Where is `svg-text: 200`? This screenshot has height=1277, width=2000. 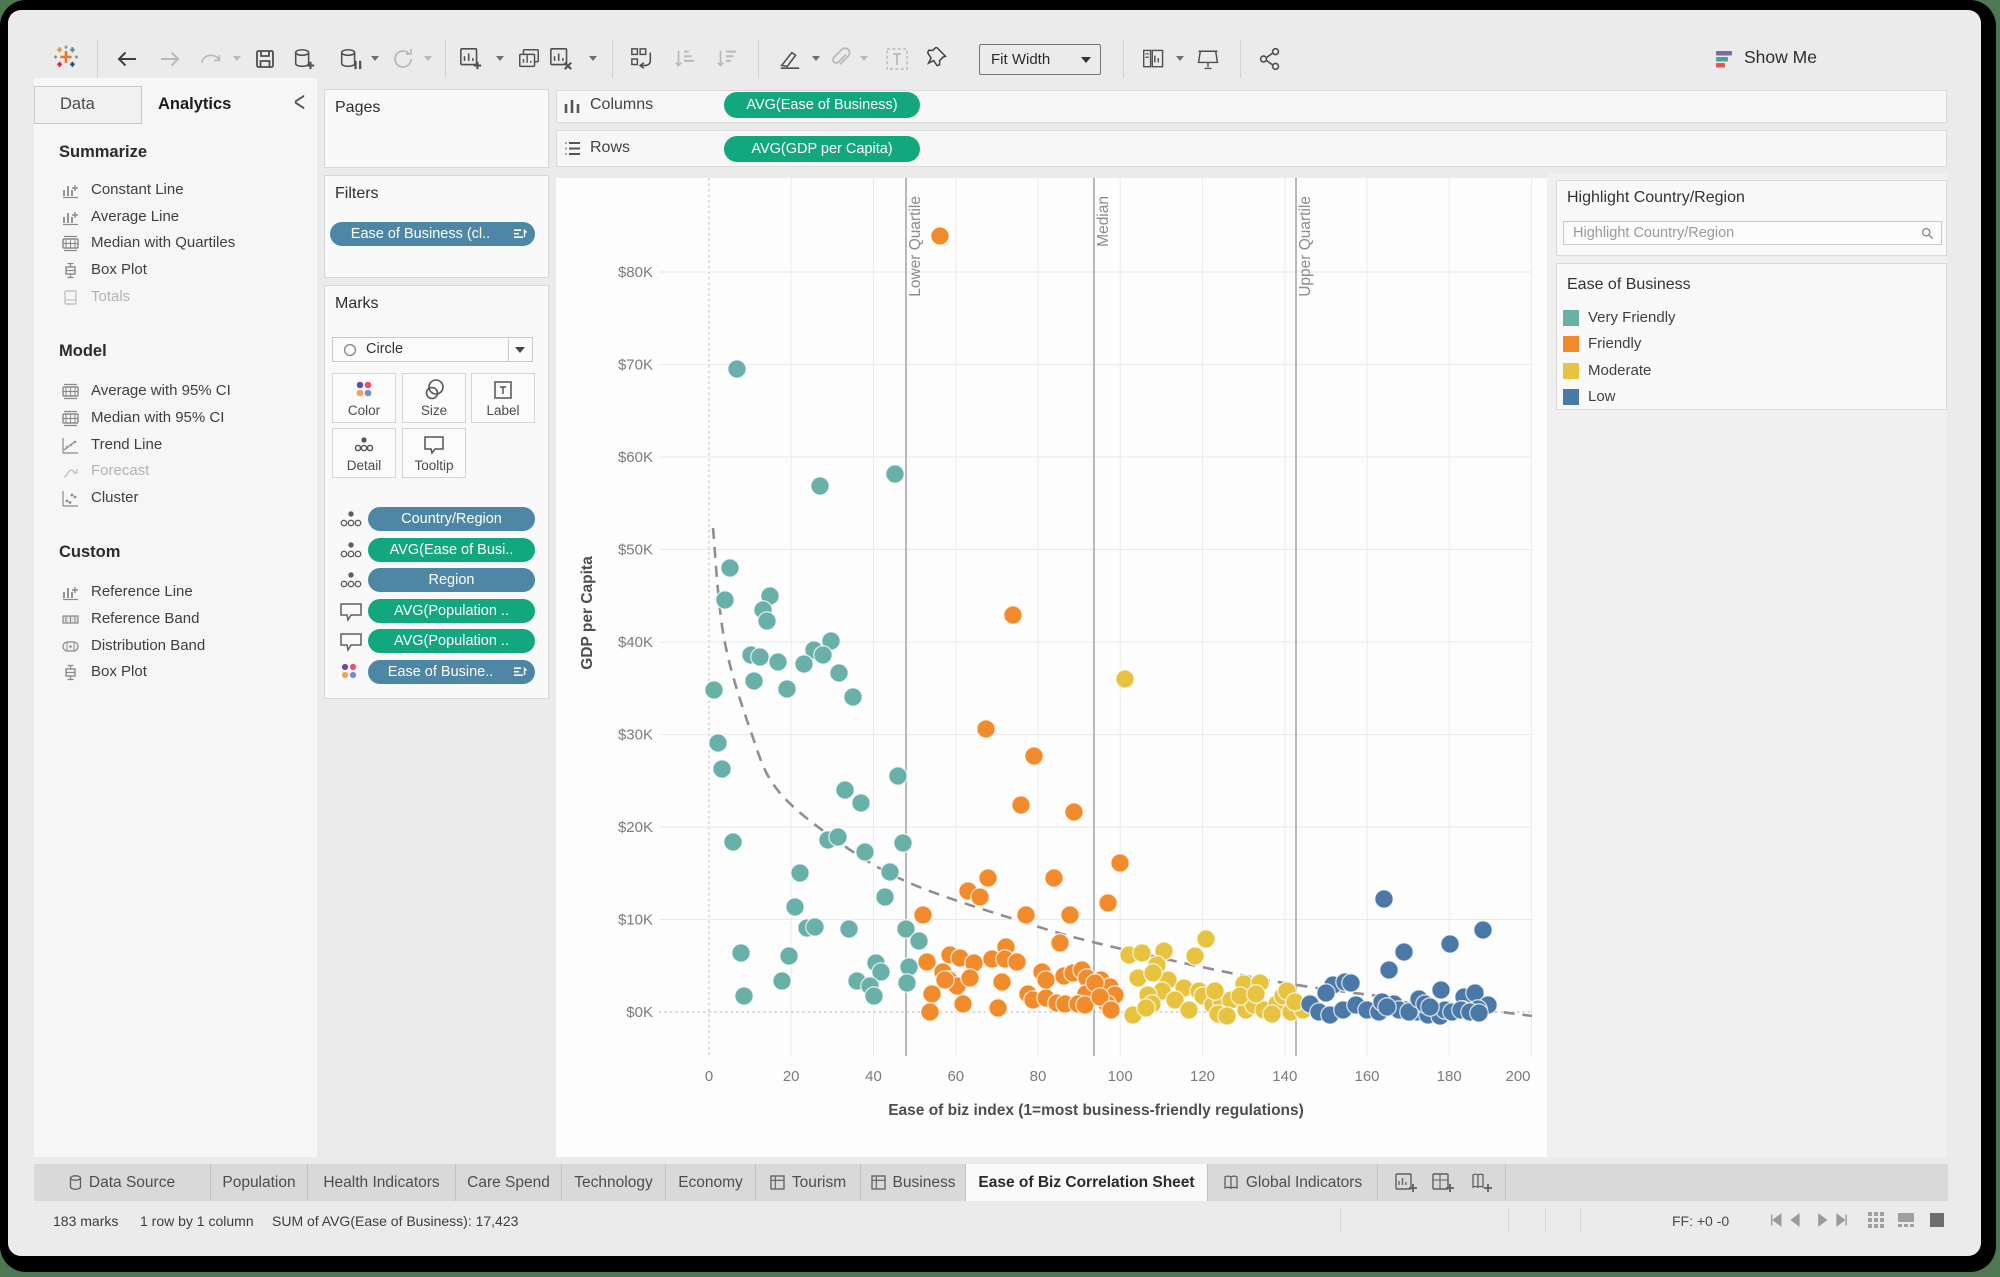
svg-text: 200 is located at coordinates (1517, 1076).